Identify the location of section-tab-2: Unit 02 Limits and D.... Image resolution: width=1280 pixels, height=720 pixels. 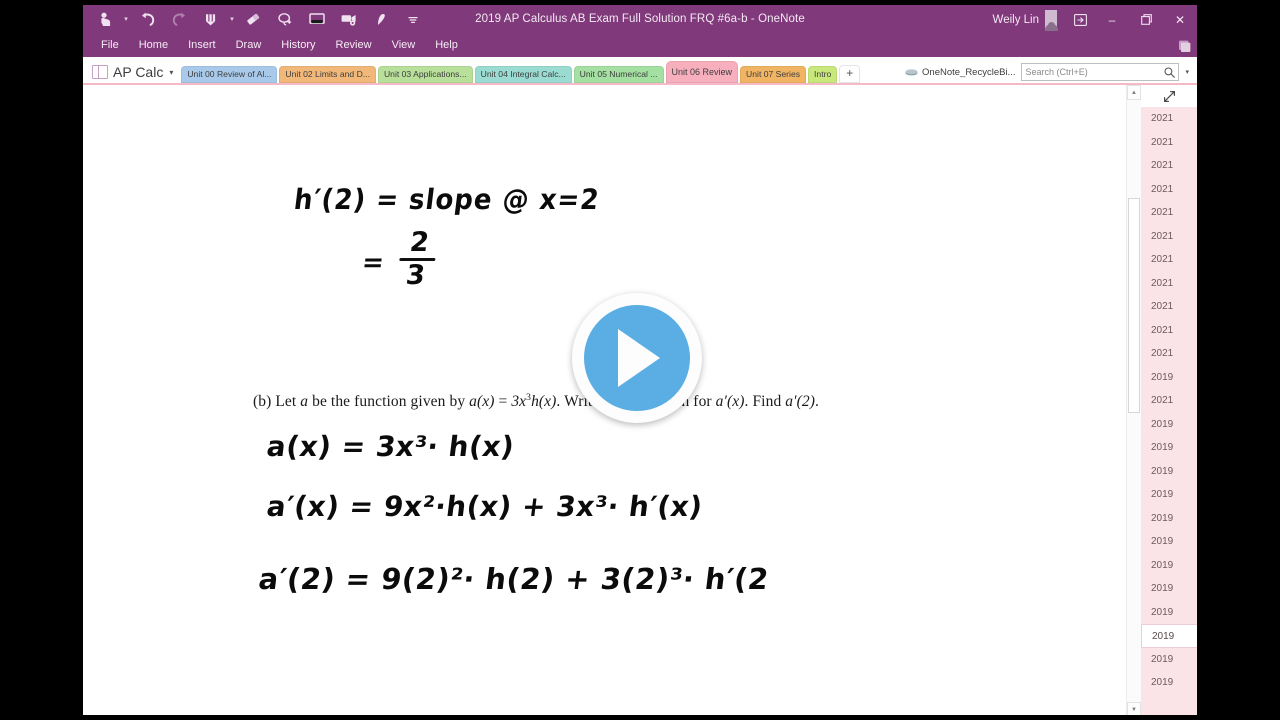
(327, 74).